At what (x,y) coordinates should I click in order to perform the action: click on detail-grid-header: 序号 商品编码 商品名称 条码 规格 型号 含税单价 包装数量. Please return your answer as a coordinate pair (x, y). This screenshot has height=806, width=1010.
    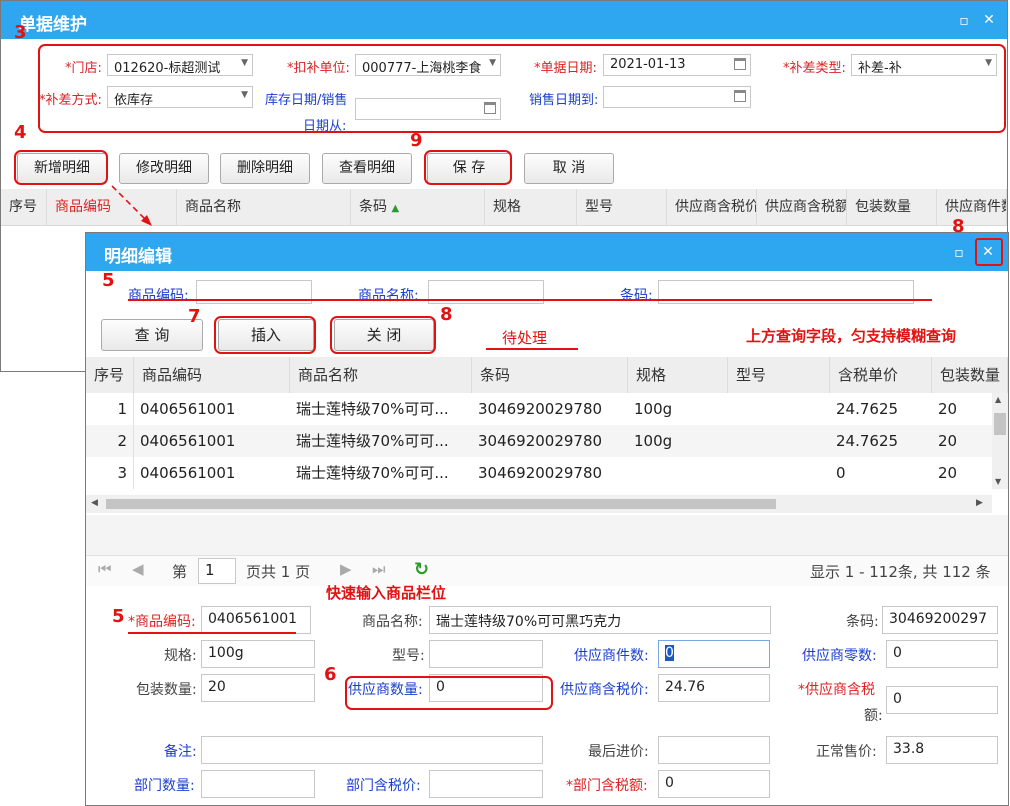
    Looking at the image, I should click on (547, 375).